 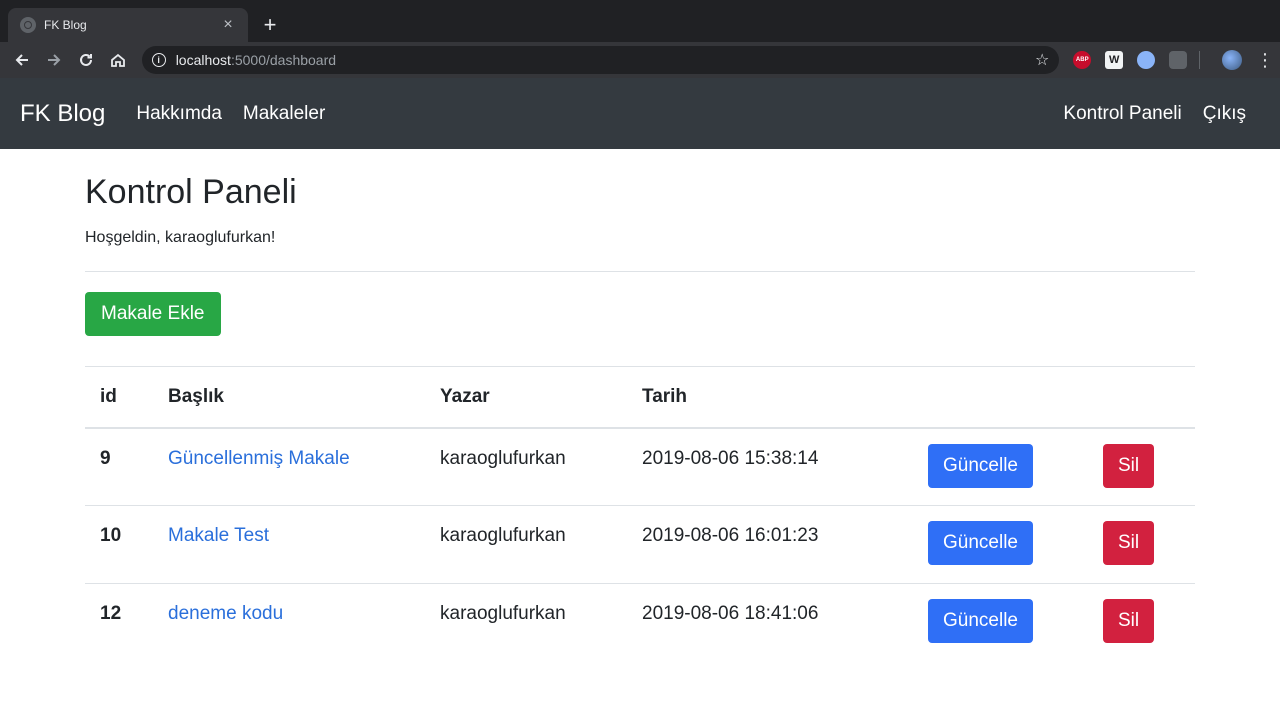 I want to click on row-date: 2019-08-06 16:01:23, so click(x=730, y=535).